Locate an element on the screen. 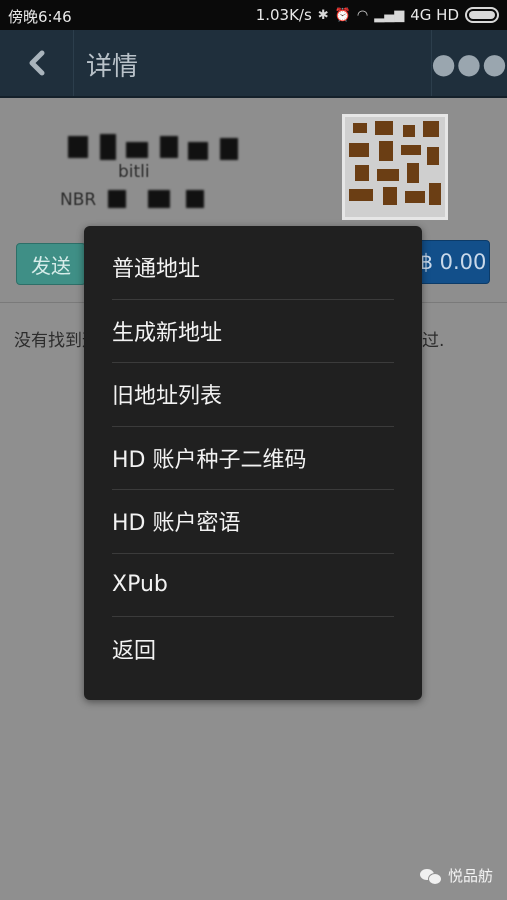 Image resolution: width=507 pixels, height=900 pixels. address-label-obscured: bitli NBR is located at coordinates (155, 172).